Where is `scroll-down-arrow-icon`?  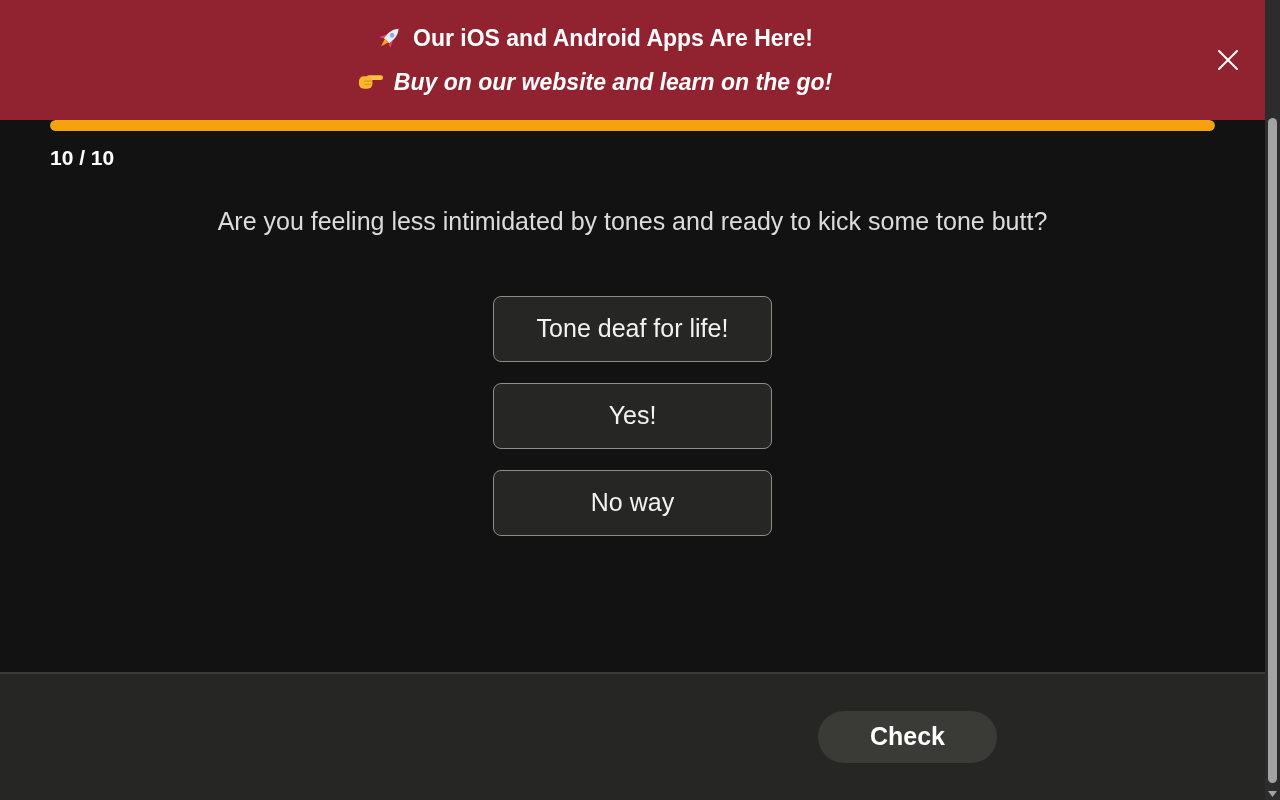
scroll-down-arrow-icon is located at coordinates (1272, 794).